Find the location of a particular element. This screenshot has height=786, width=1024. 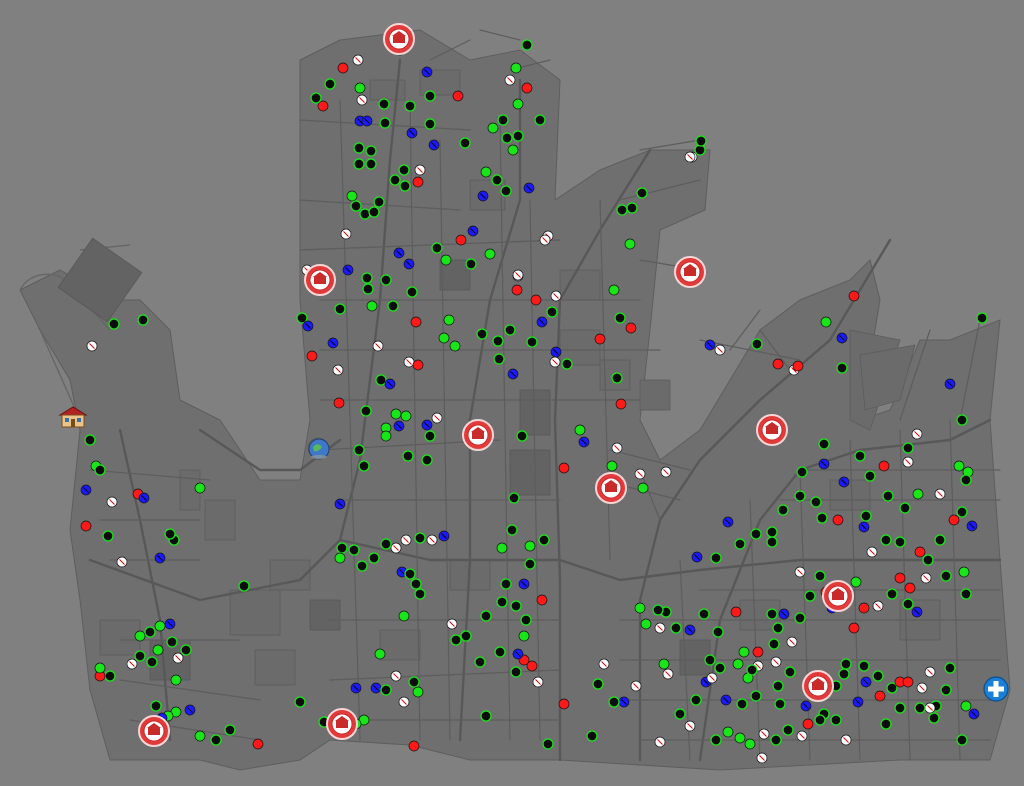

hospital-plus-icon is located at coordinates (996, 689).